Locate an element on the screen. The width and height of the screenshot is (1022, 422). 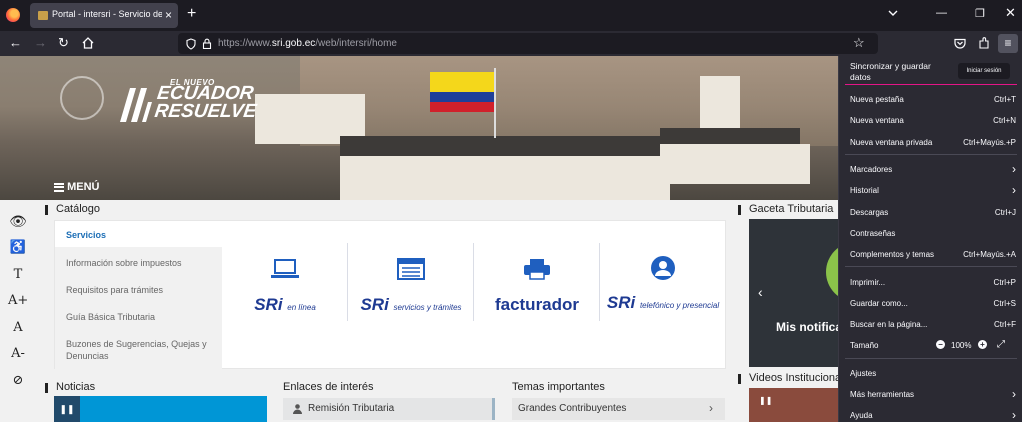
catalog-item: Requisitos para trámites is located at coordinates (141, 290).